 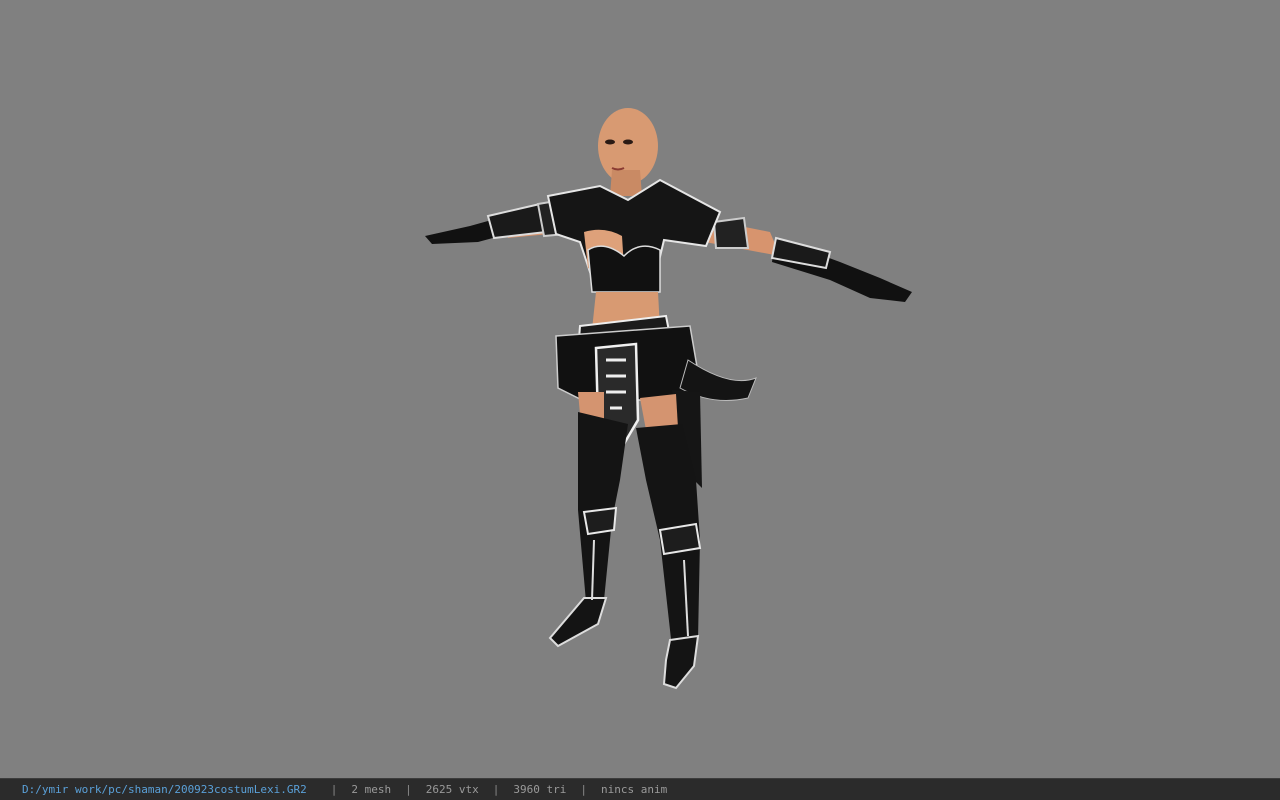 What do you see at coordinates (452, 789) in the screenshot?
I see `vertex-count: 2625 vtx` at bounding box center [452, 789].